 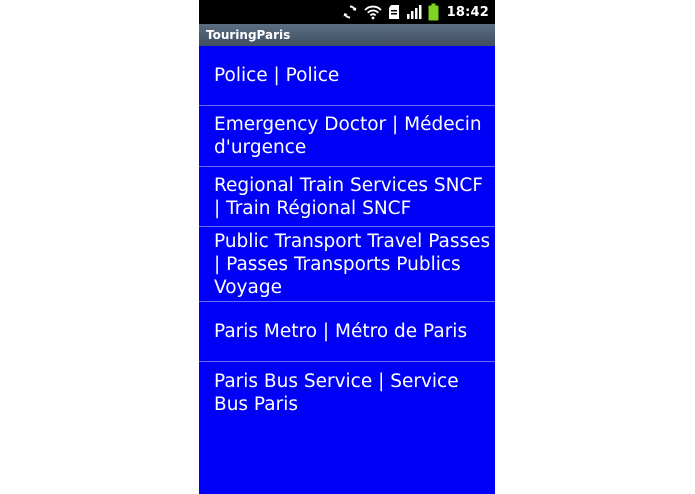 What do you see at coordinates (394, 12) in the screenshot?
I see `sd-card-icon` at bounding box center [394, 12].